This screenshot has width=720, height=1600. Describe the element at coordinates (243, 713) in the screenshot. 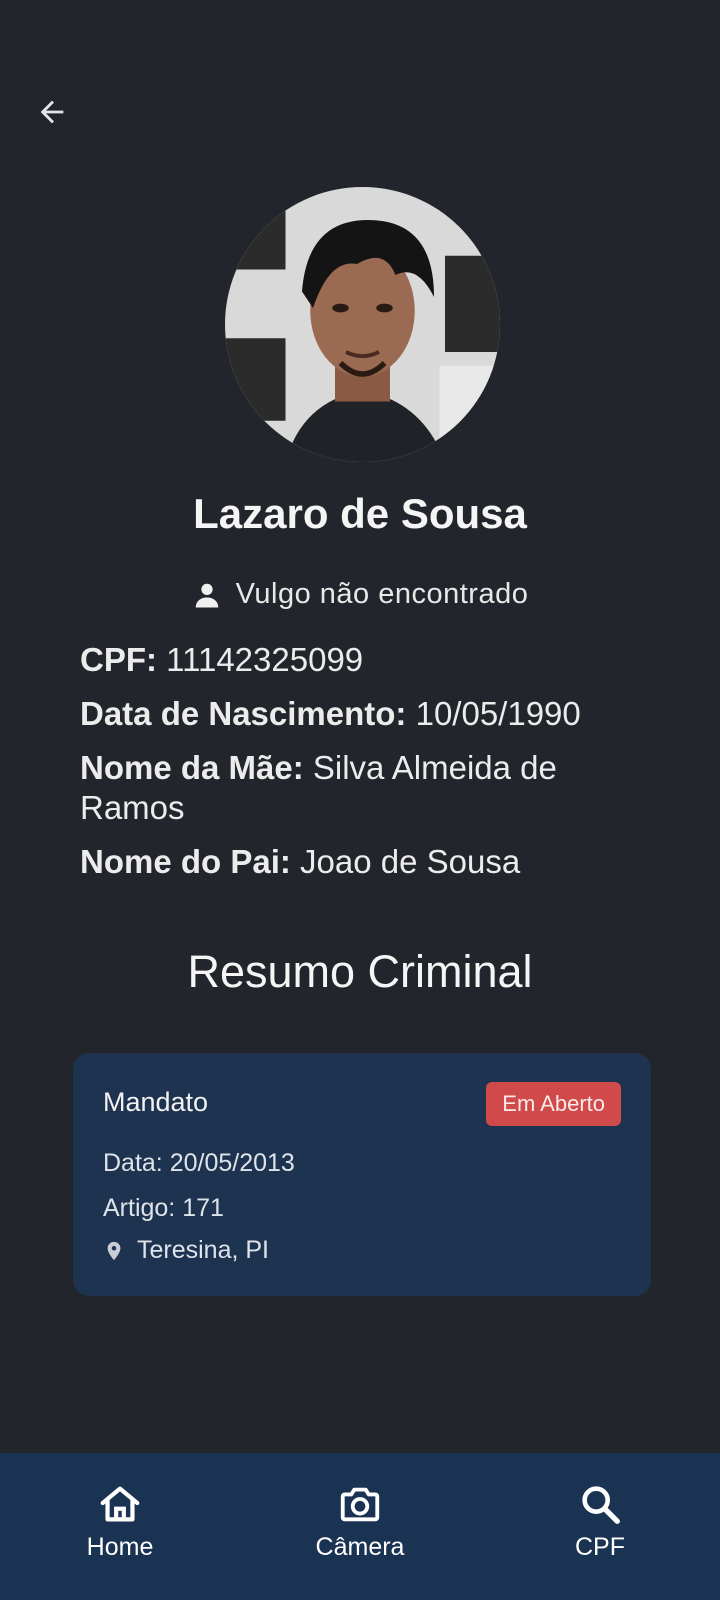

I see `detail-label: Data de Nascimento:` at that location.